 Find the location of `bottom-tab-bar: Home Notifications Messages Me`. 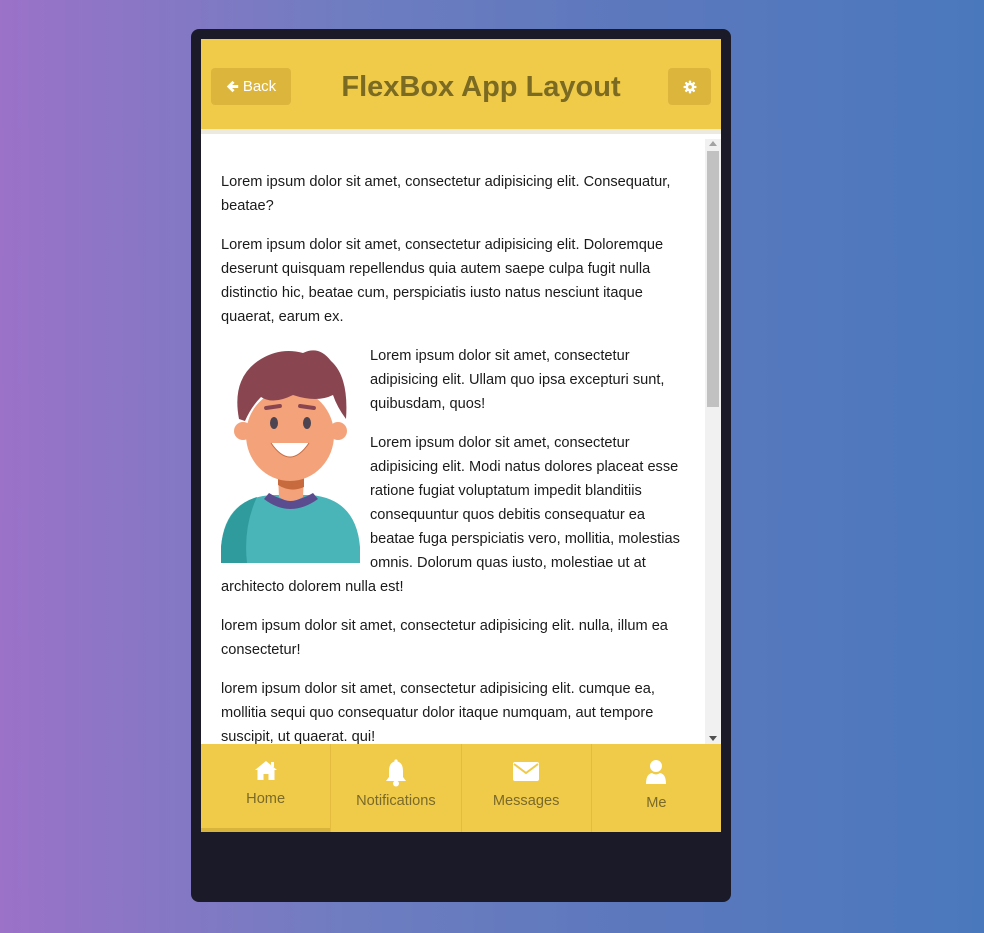

bottom-tab-bar: Home Notifications Messages Me is located at coordinates (461, 788).